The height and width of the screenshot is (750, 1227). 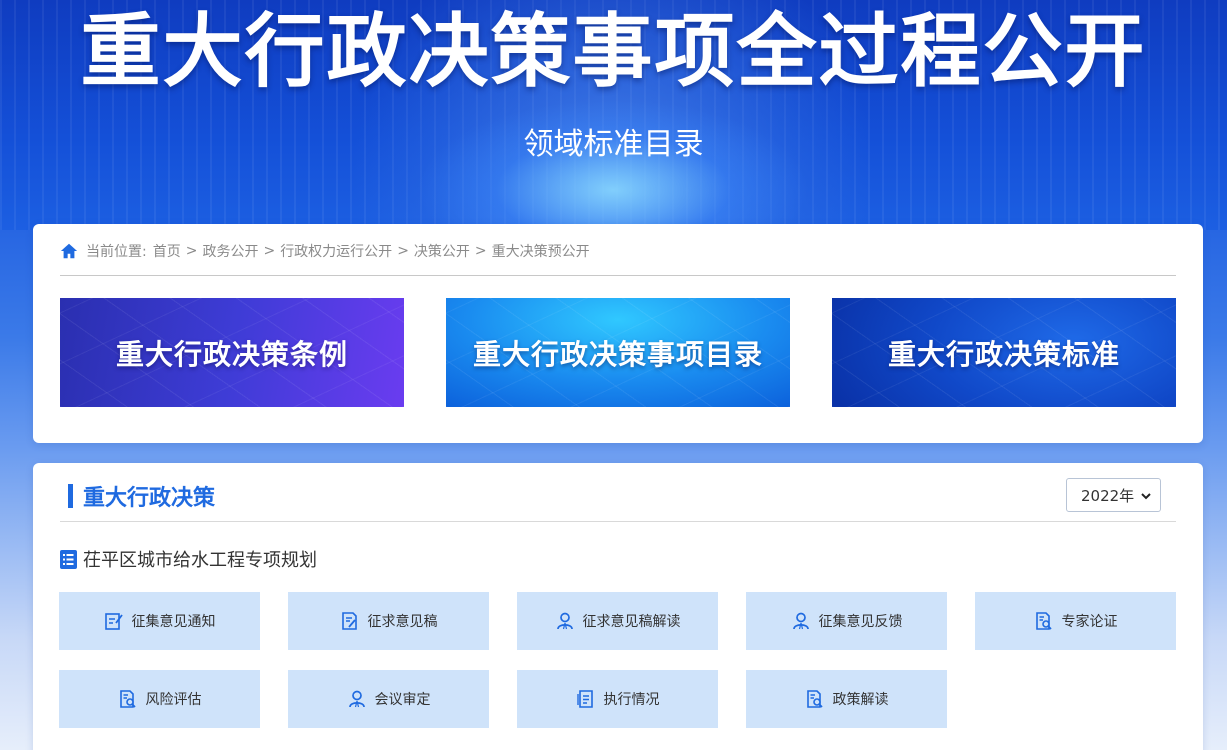 I want to click on tile-label: 重大行政决策标准, so click(x=1003, y=354).